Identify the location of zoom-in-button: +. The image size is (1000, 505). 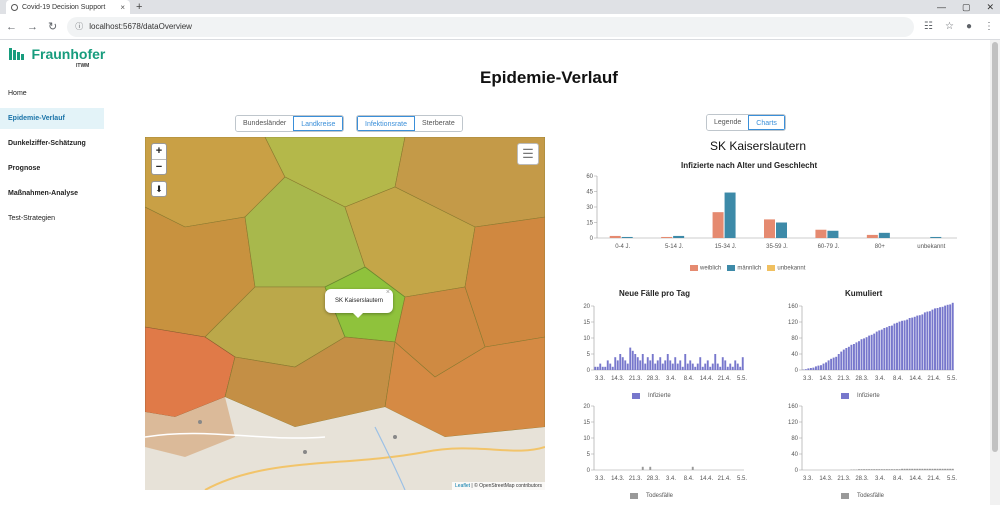
(159, 151).